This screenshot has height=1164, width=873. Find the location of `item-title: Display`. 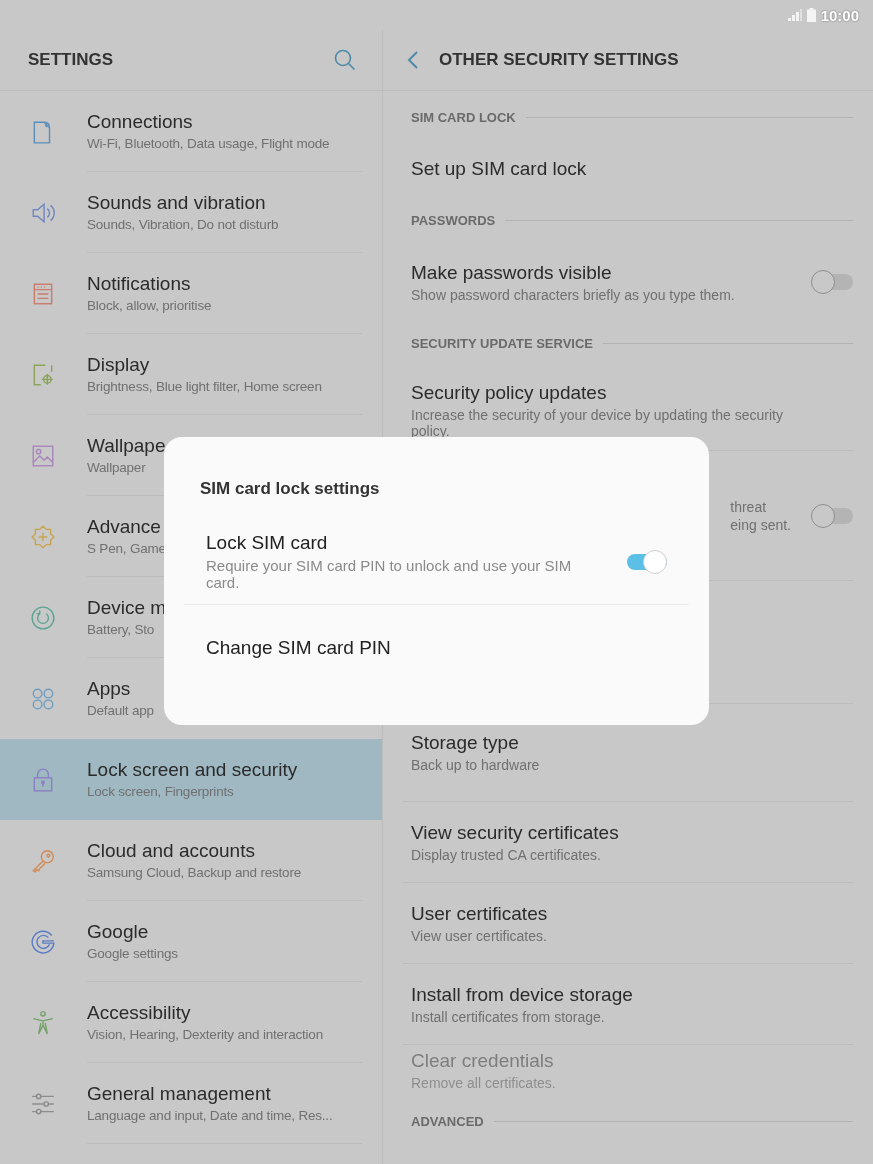

item-title: Display is located at coordinates (118, 365).